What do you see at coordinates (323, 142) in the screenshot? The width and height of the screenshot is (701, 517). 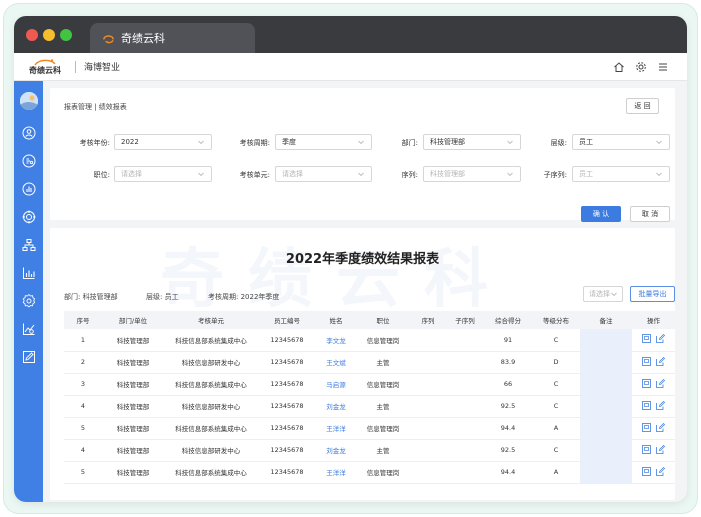 I see `cycle-select: 季度` at bounding box center [323, 142].